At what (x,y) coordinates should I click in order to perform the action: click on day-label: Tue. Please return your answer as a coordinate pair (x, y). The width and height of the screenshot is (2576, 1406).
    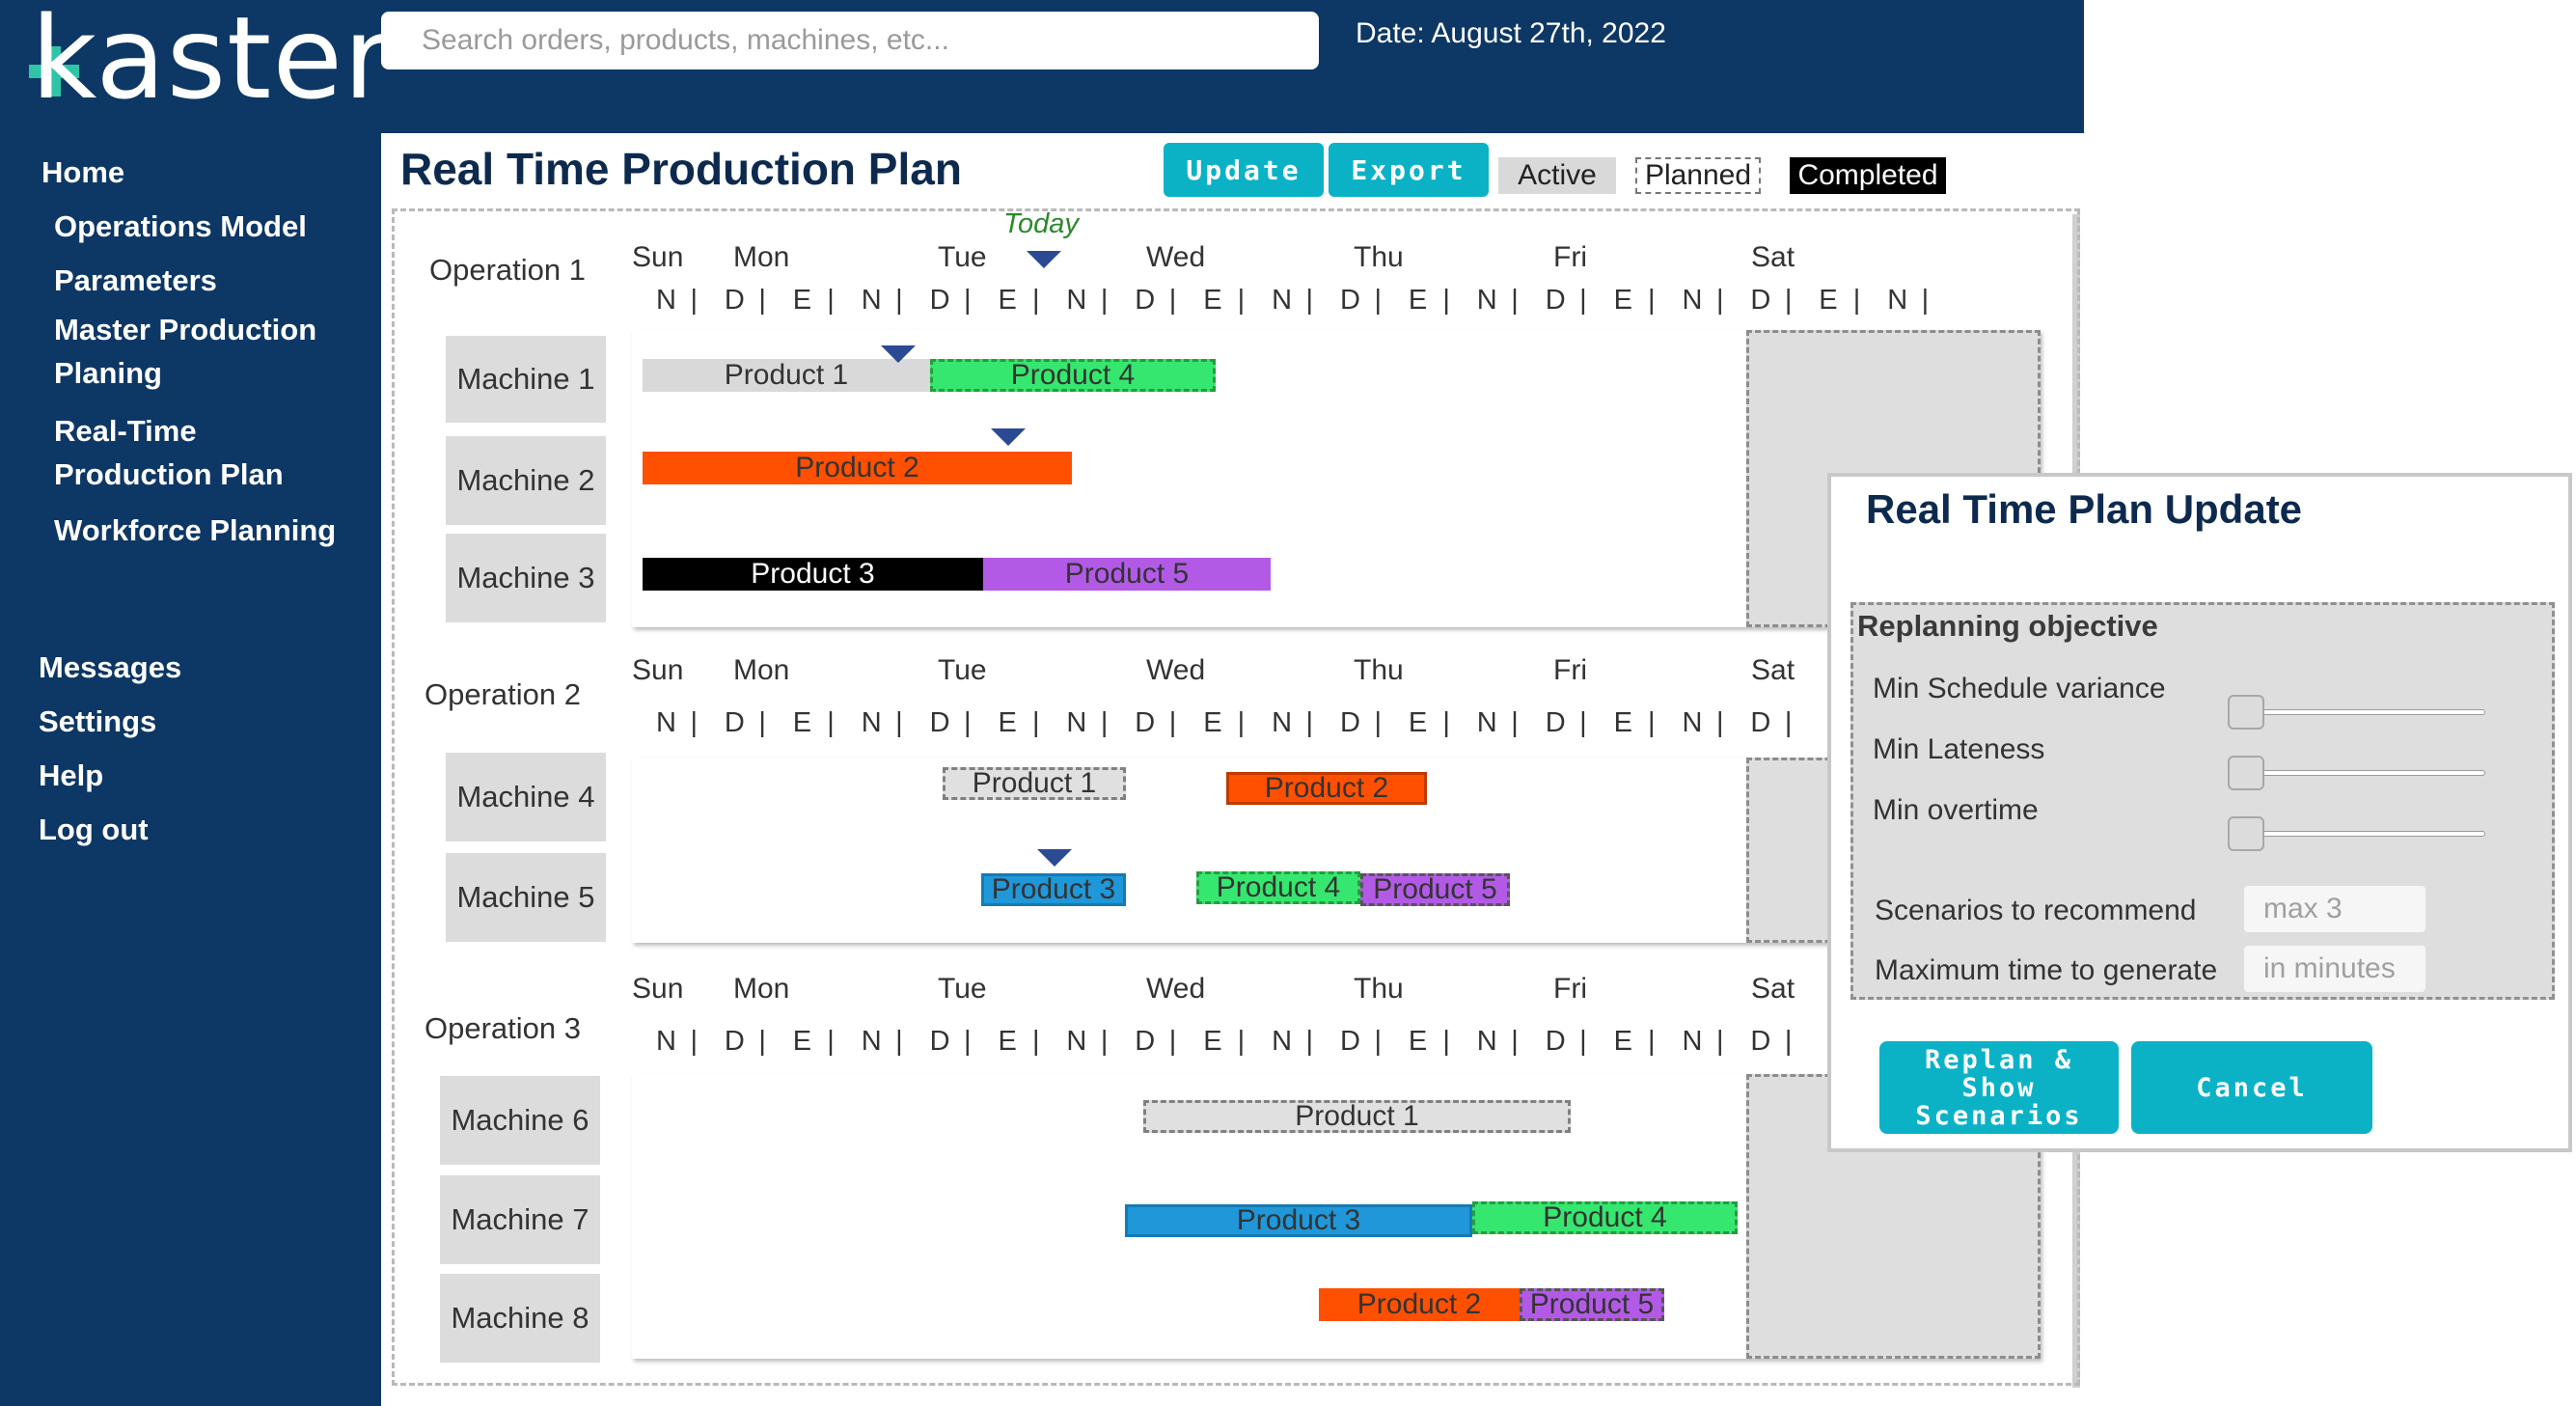
    Looking at the image, I should click on (963, 670).